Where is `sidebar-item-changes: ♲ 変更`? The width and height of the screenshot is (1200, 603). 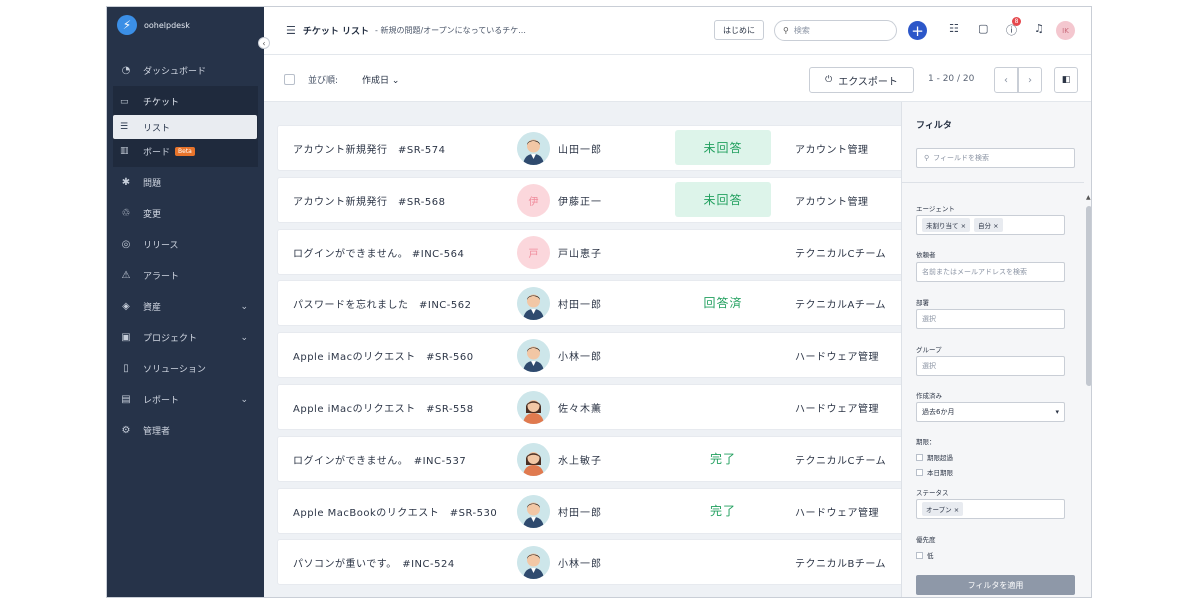
sidebar-item-changes: ♲ 変更 is located at coordinates (185, 213).